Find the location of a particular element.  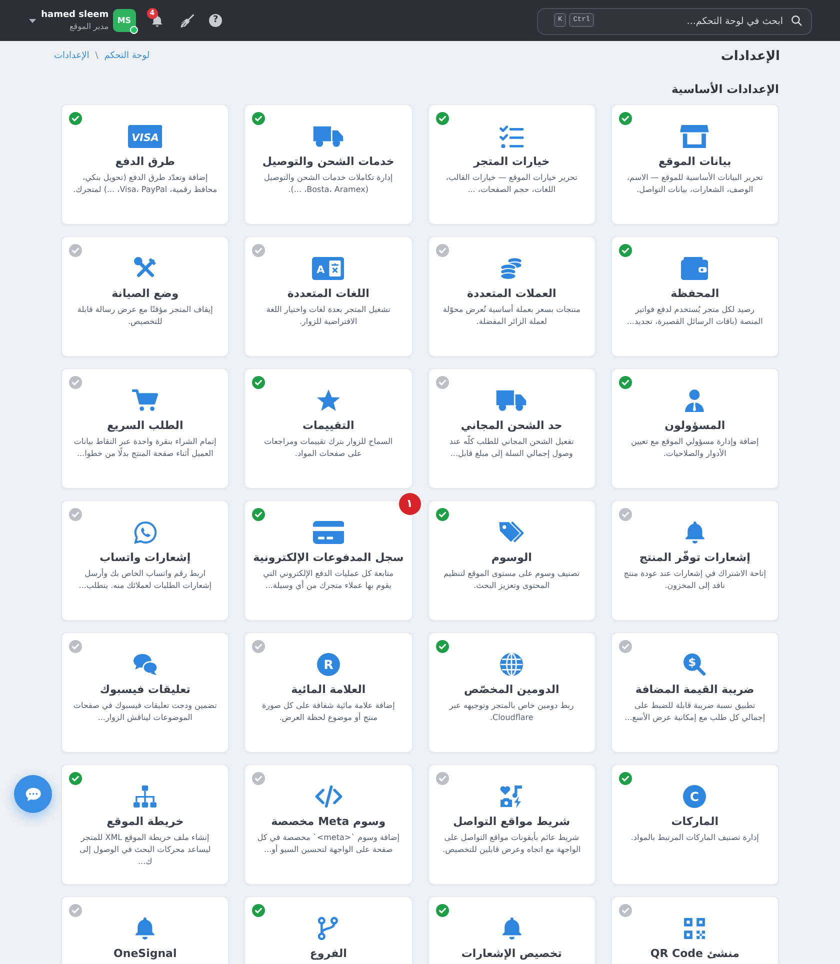

card-title: المحفظة is located at coordinates (695, 293).